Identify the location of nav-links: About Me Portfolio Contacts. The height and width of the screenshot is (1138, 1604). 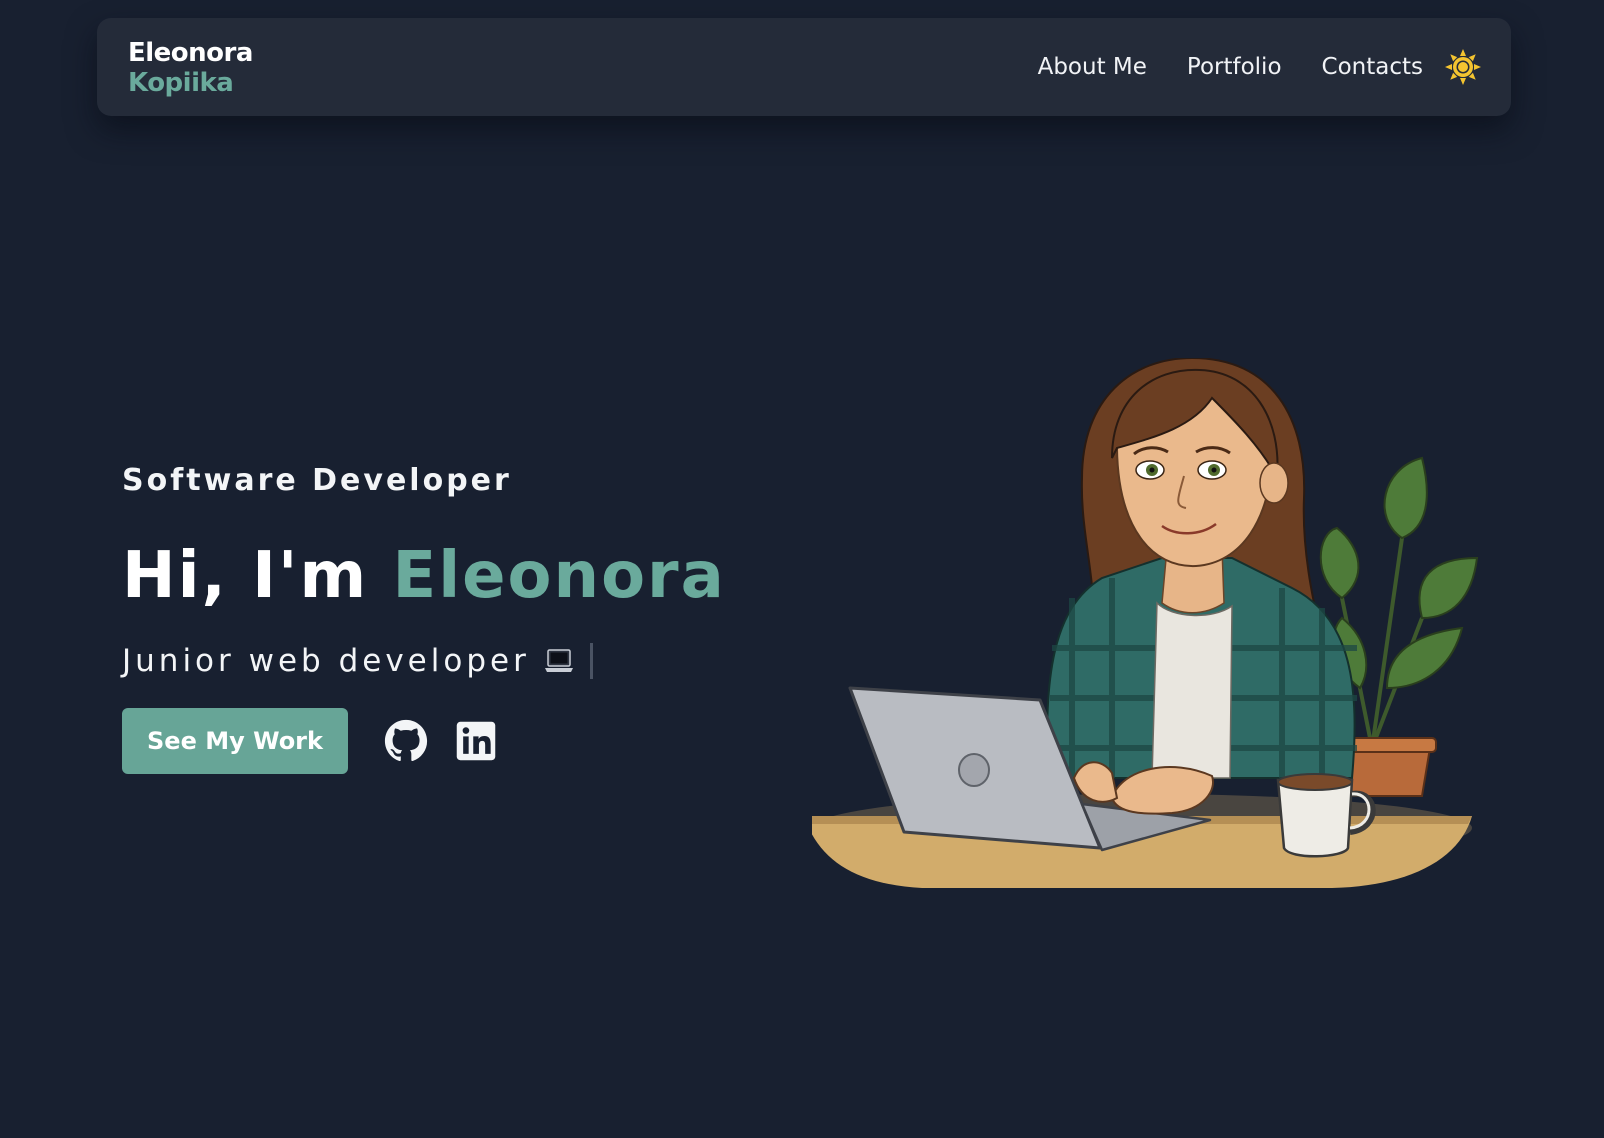
(1230, 67).